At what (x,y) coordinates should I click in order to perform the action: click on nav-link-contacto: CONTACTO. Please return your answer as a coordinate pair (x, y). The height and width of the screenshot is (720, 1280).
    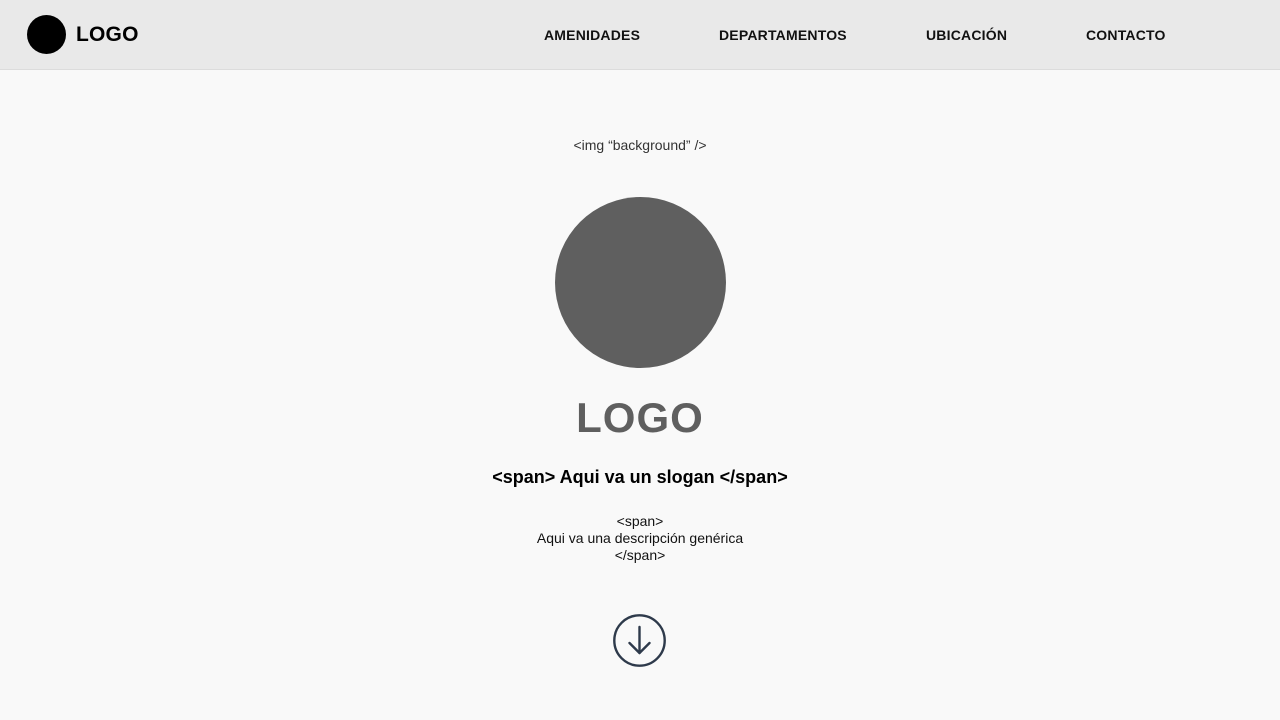
    Looking at the image, I should click on (1126, 35).